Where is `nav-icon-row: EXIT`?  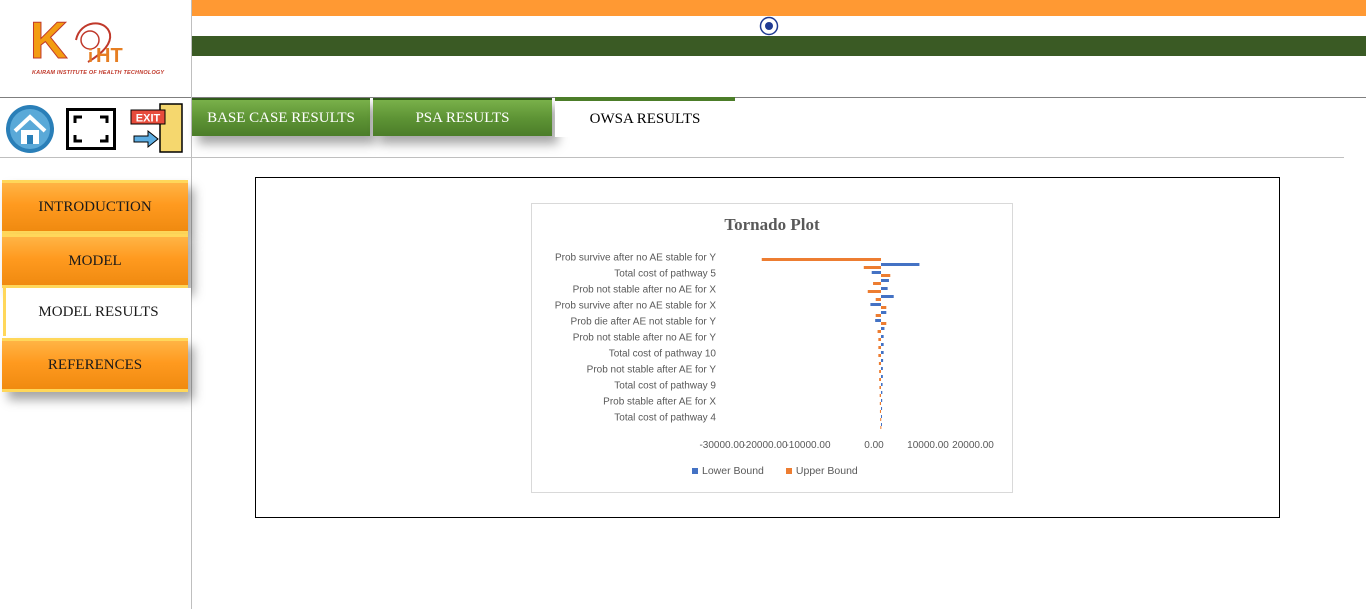
nav-icon-row: EXIT is located at coordinates (95, 128).